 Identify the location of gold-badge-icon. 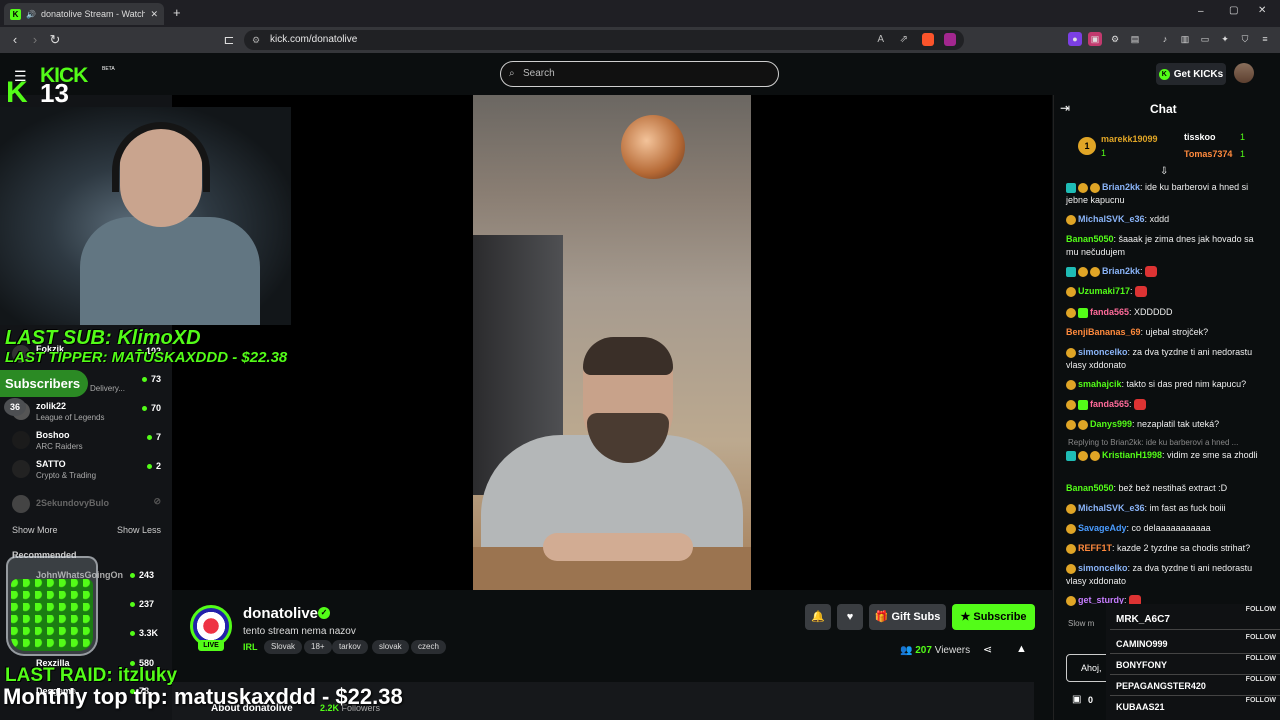
(1071, 548).